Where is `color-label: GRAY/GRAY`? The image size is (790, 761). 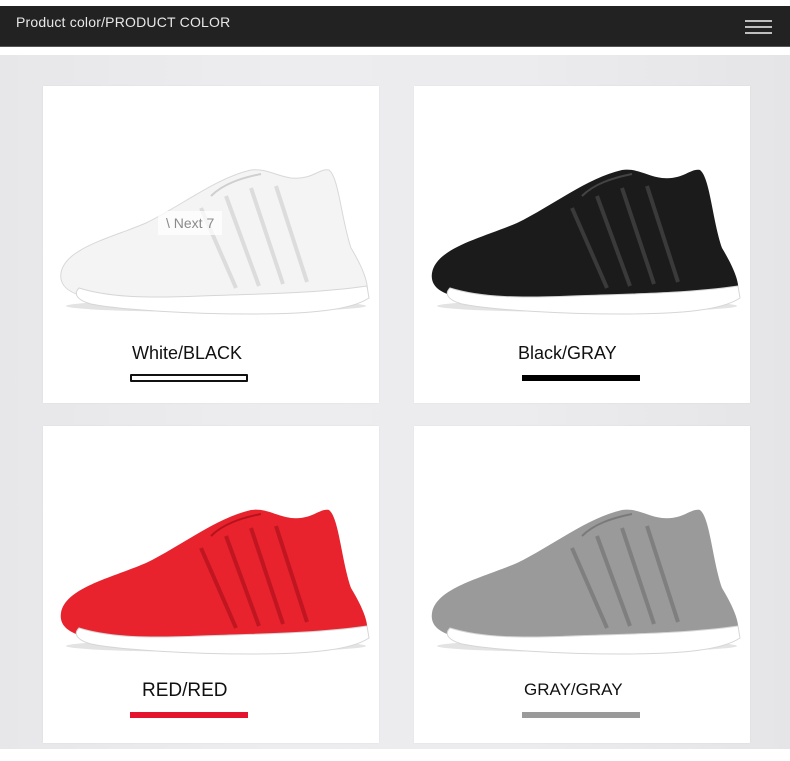
color-label: GRAY/GRAY is located at coordinates (573, 689).